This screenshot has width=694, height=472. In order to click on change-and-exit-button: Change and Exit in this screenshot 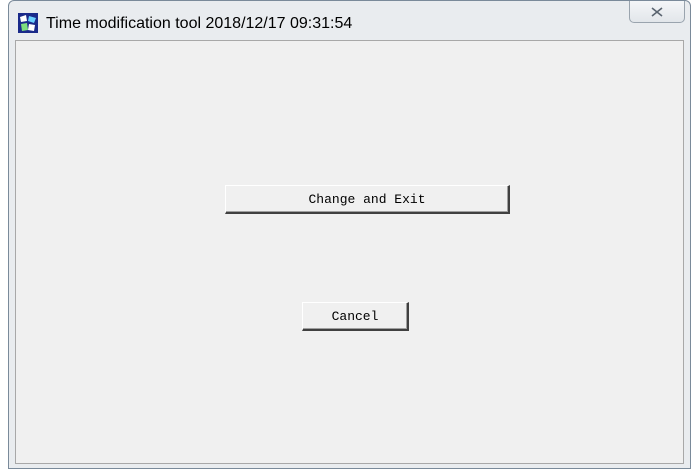, I will do `click(367, 199)`.